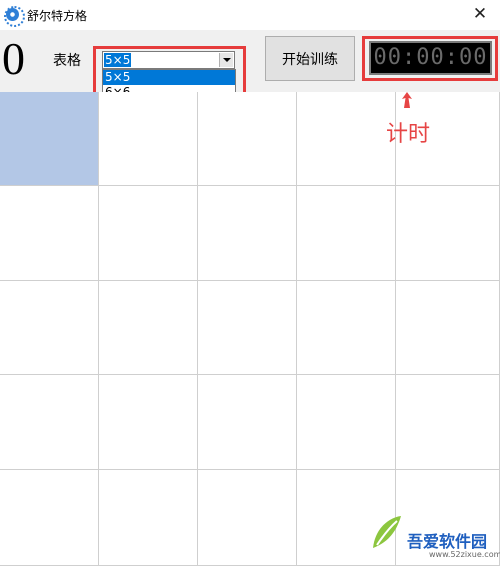  I want to click on watermark-url: www.52zixue.com, so click(464, 554).